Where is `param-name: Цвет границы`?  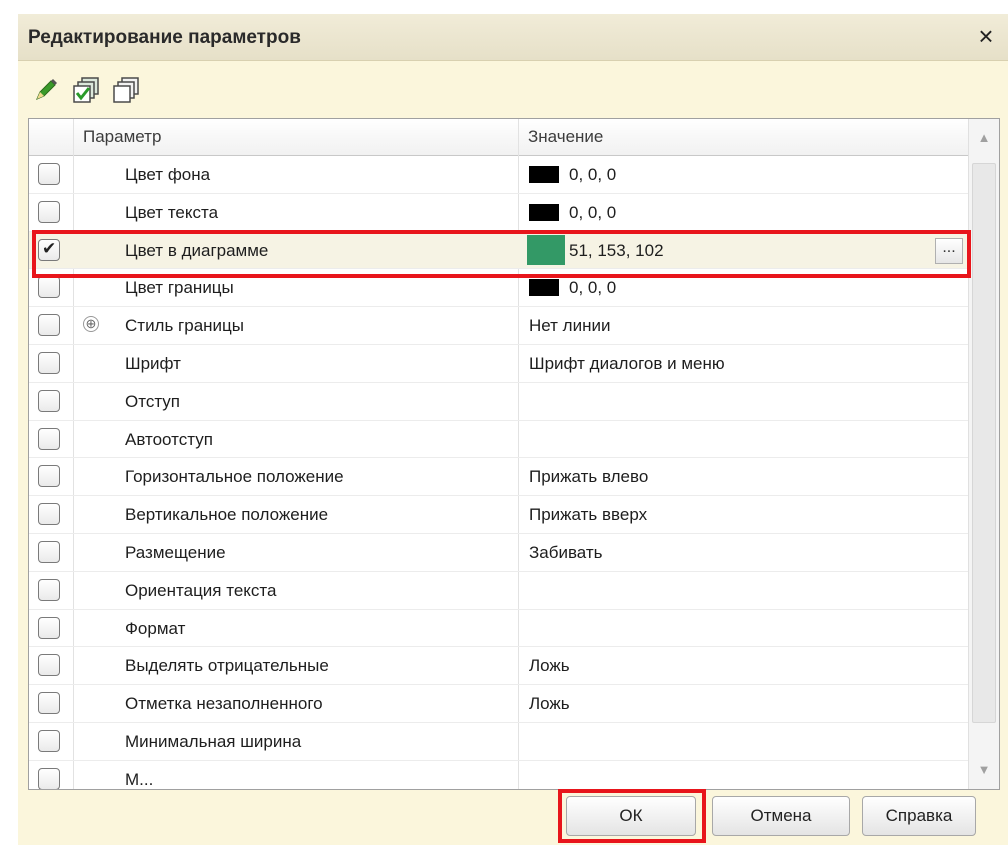 param-name: Цвет границы is located at coordinates (179, 288).